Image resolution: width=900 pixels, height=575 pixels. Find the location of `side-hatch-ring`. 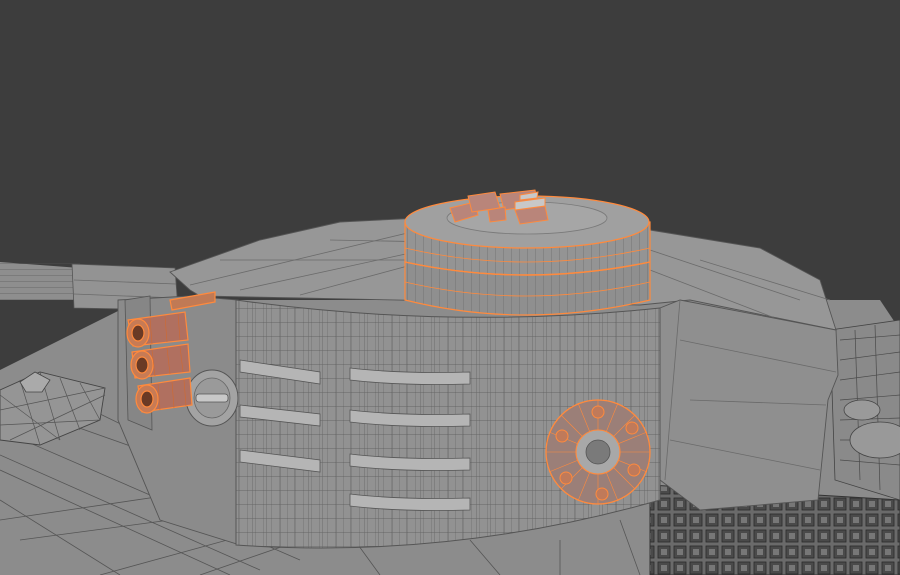

side-hatch-ring is located at coordinates (598, 452).